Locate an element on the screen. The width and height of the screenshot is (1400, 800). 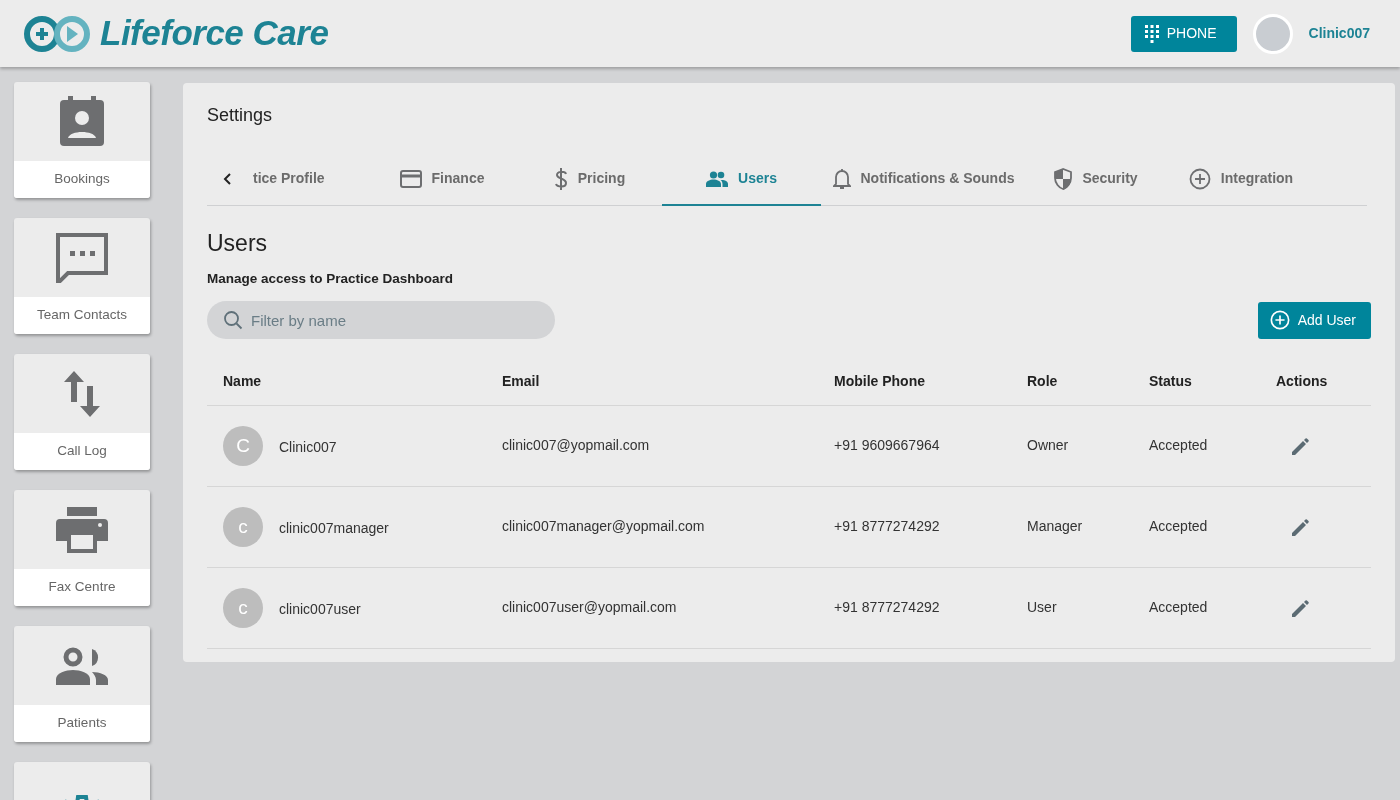
column-header: Mobile Phone is located at coordinates (879, 380).